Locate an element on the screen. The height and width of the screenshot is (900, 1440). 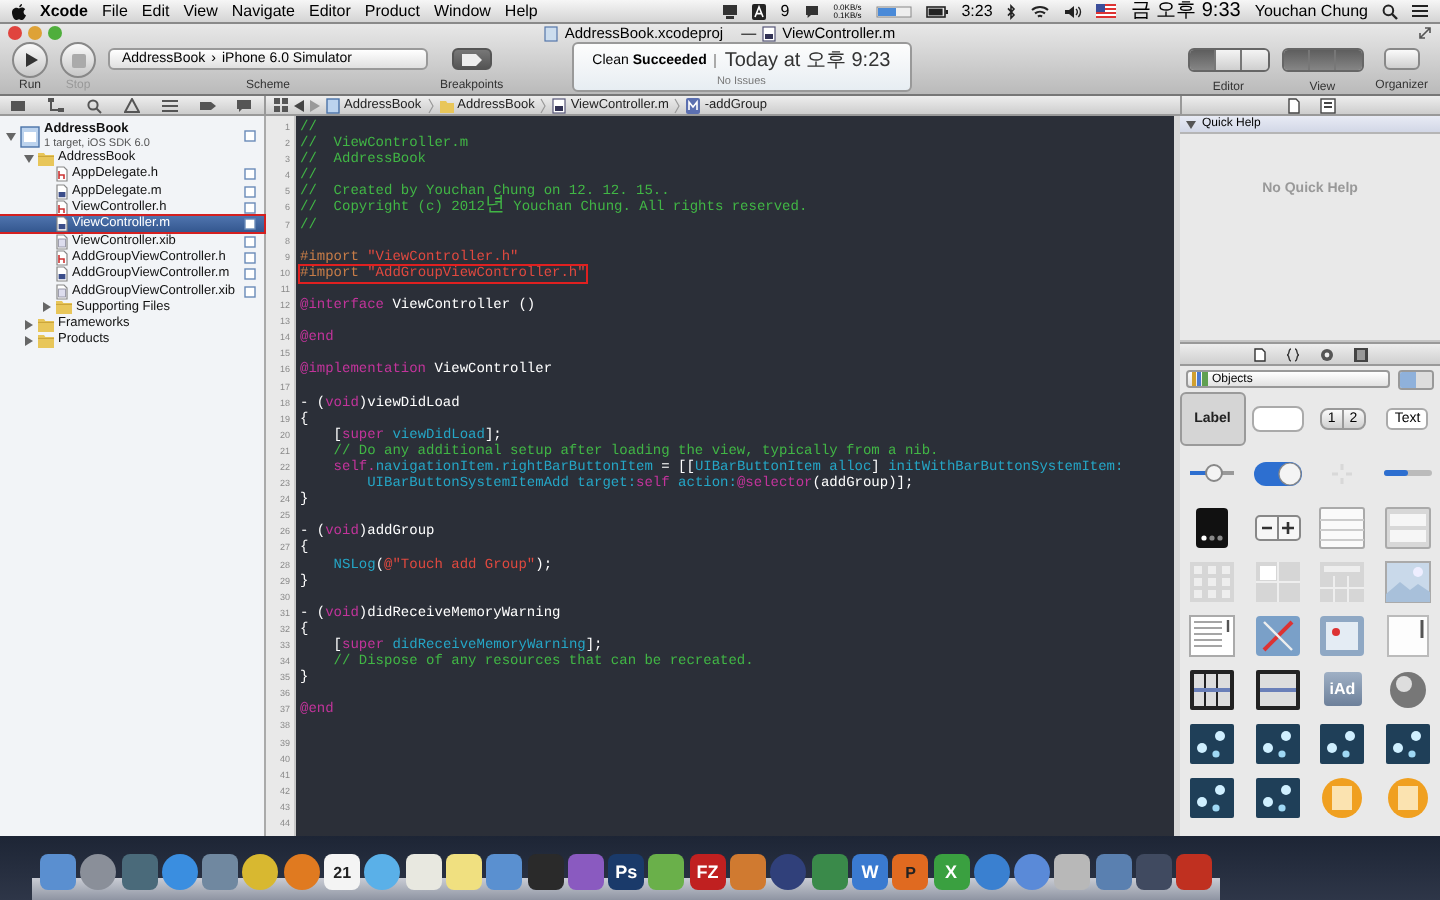
menu-item: Help is located at coordinates (521, 11).